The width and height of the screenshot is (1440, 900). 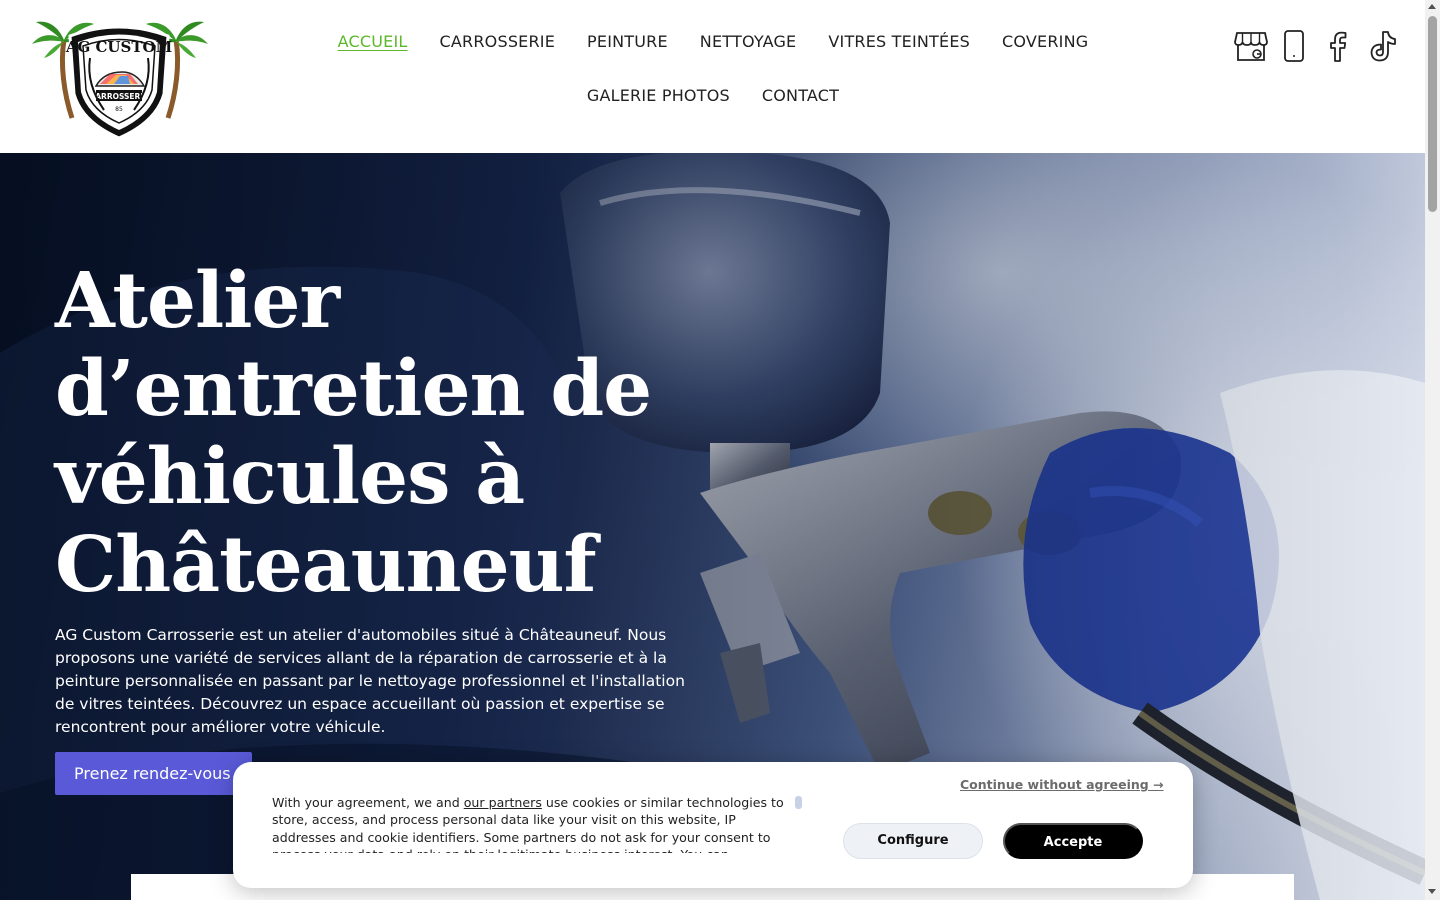 What do you see at coordinates (1045, 42) in the screenshot?
I see `nav-covering: COVERING` at bounding box center [1045, 42].